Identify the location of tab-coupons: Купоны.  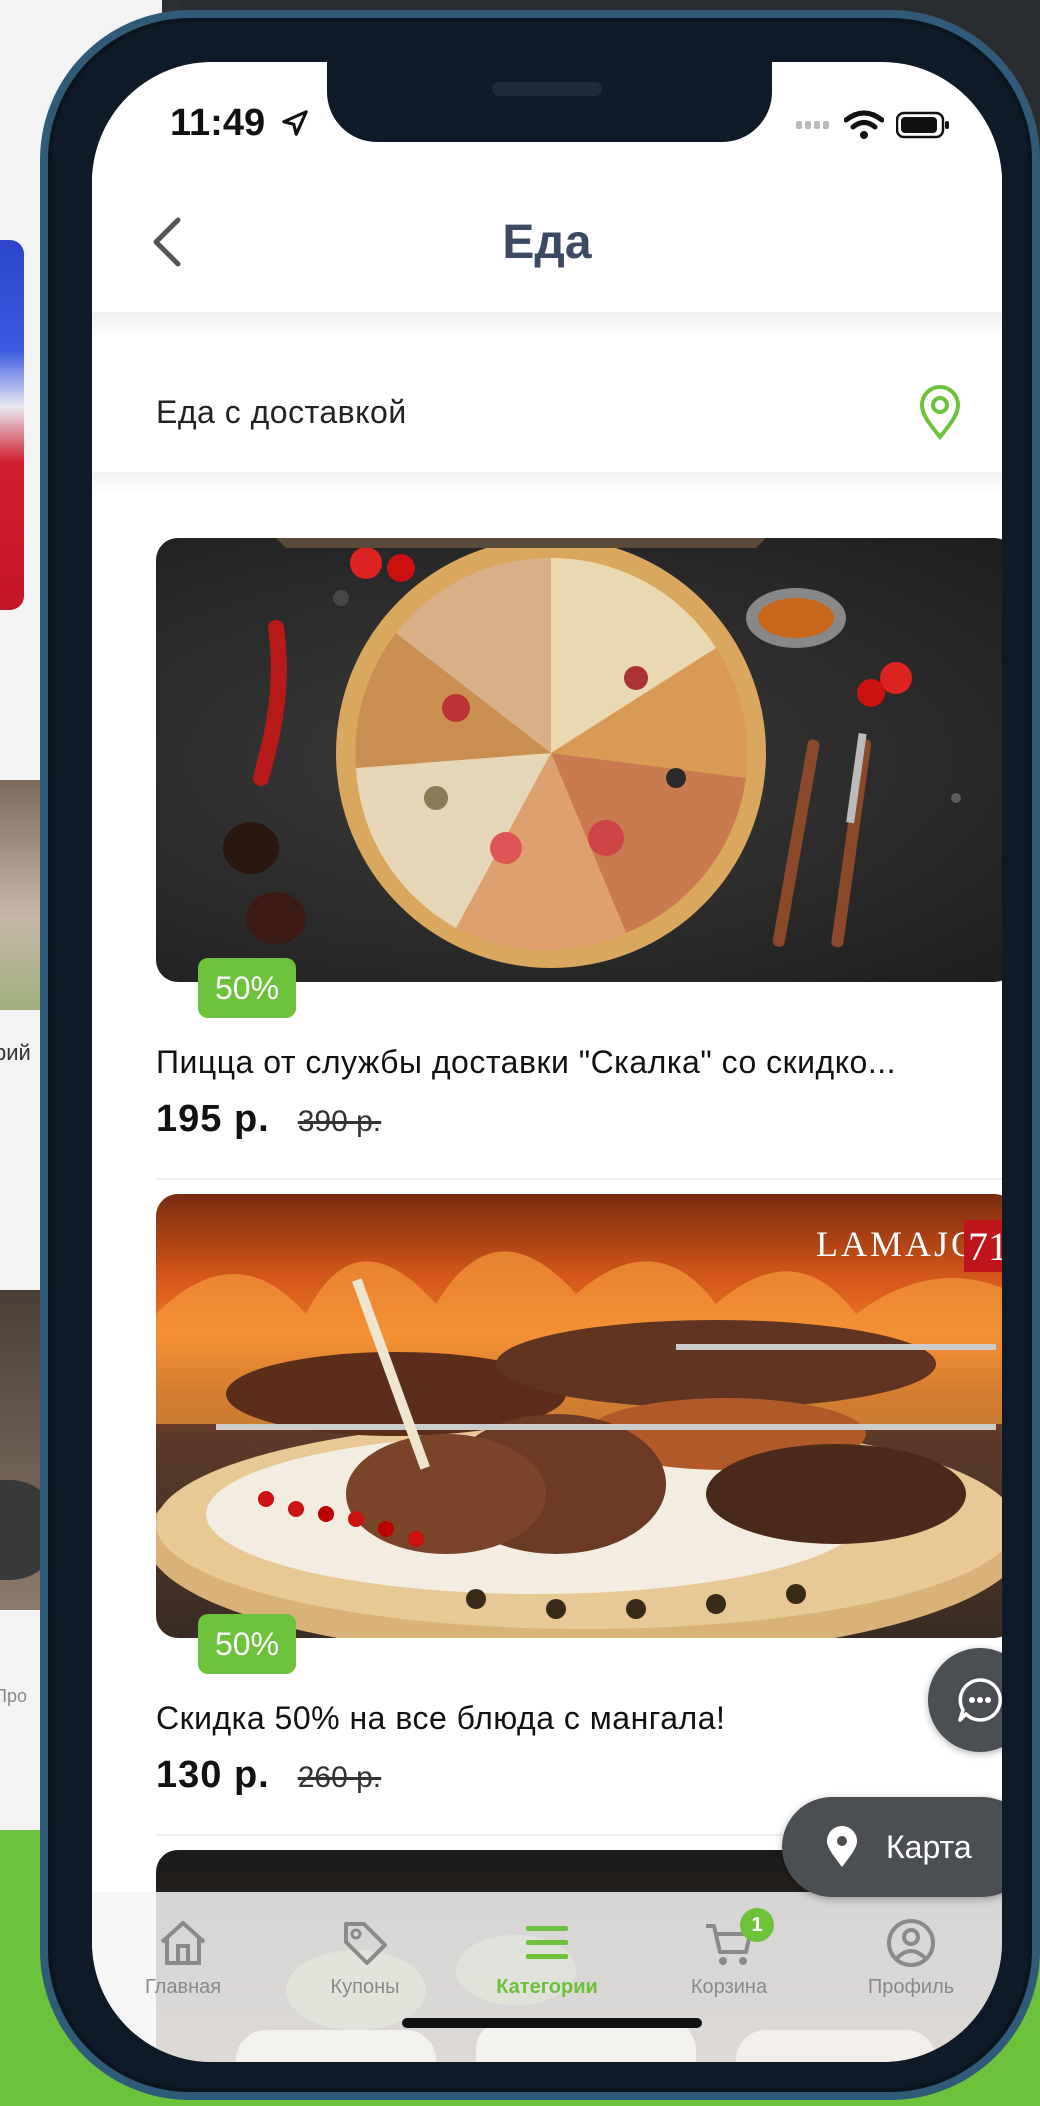
(365, 1989).